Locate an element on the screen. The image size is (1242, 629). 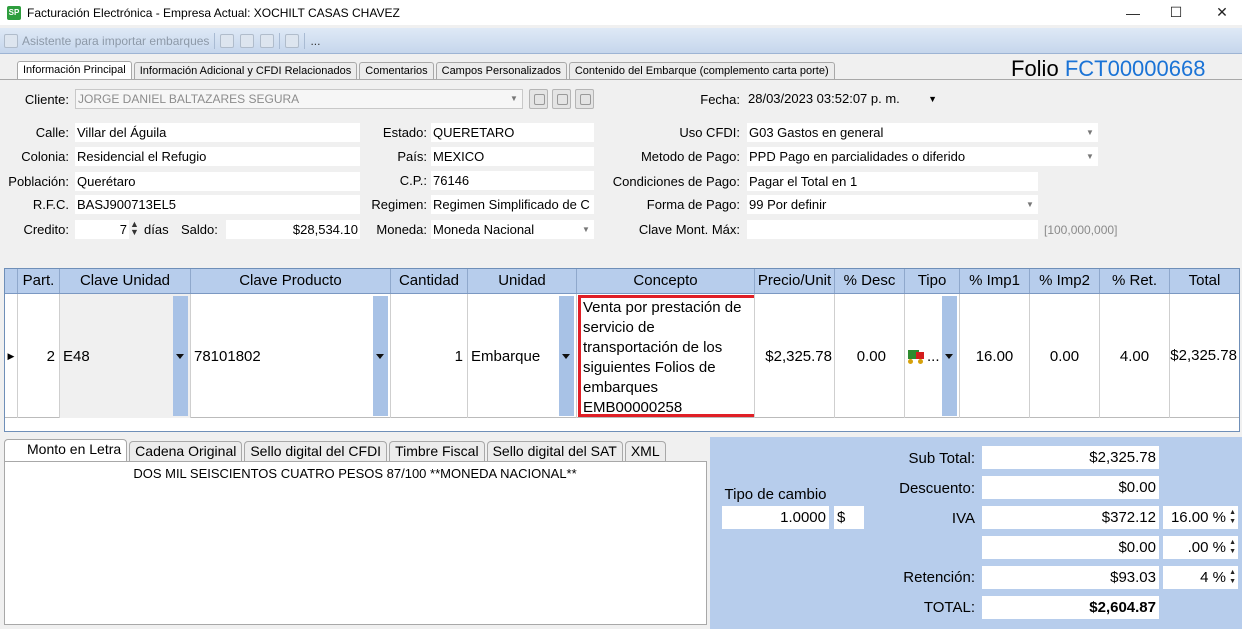
iva-pct-field: 16.00 % ▲ ▼ is located at coordinates (1200, 517).